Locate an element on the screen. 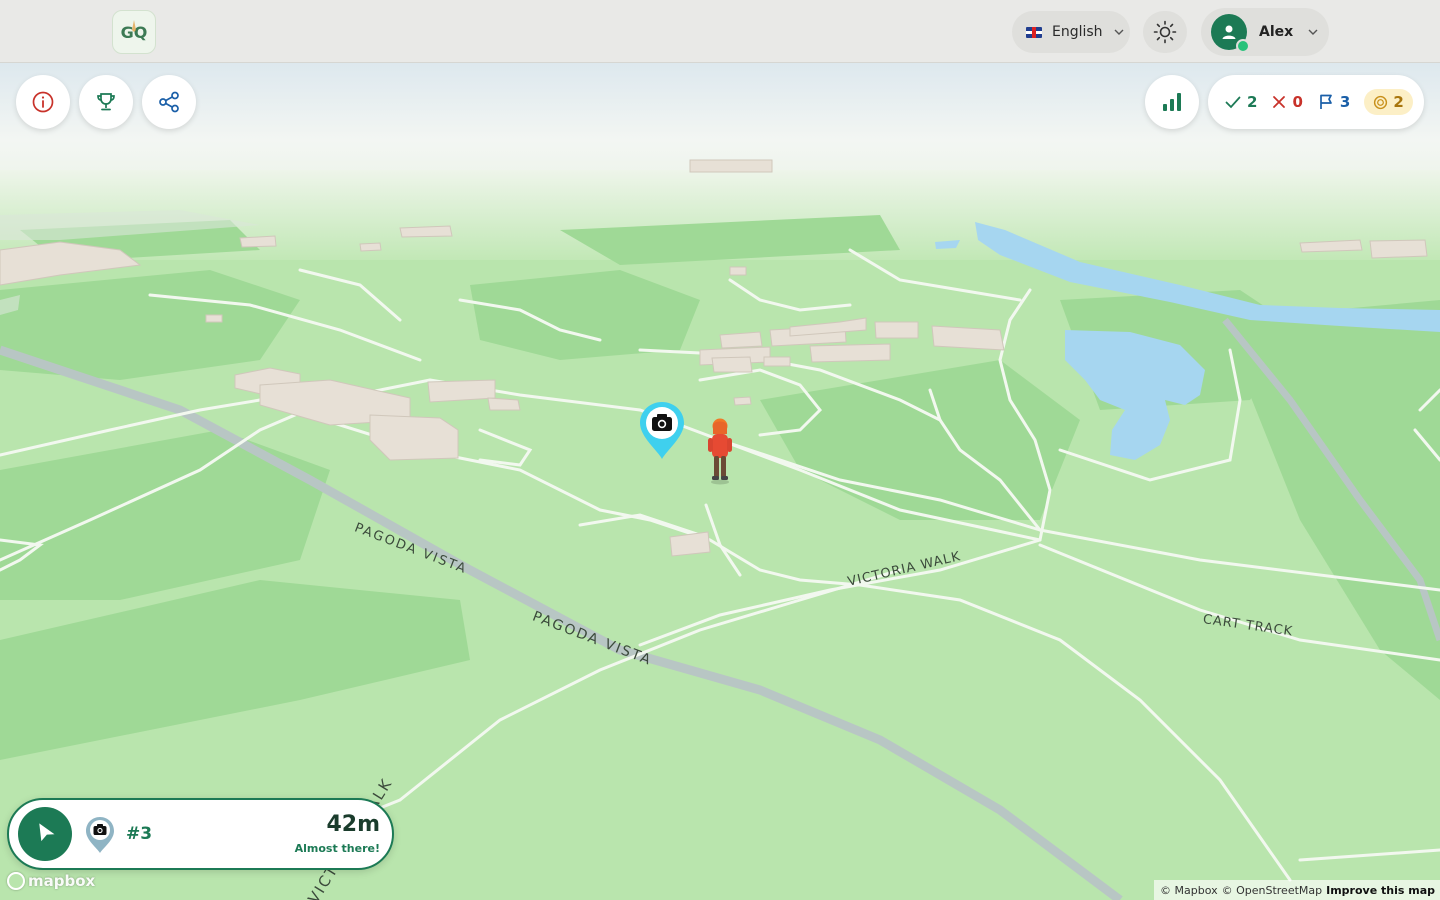 The image size is (1440, 900). theme-toggle-button is located at coordinates (1165, 32).